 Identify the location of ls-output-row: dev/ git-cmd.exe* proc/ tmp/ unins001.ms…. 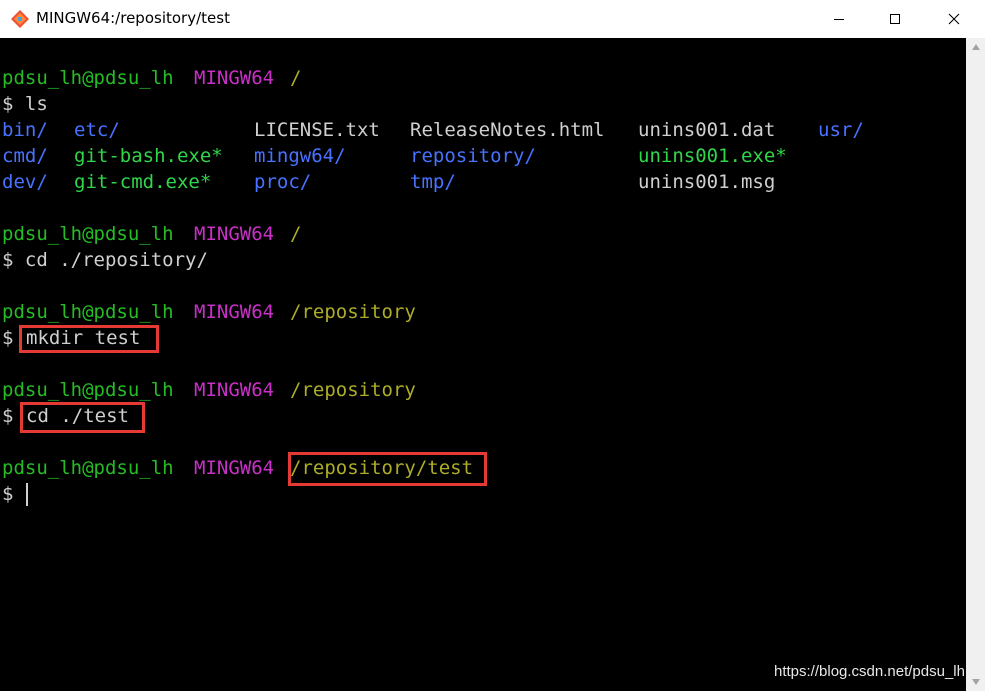
(388, 182).